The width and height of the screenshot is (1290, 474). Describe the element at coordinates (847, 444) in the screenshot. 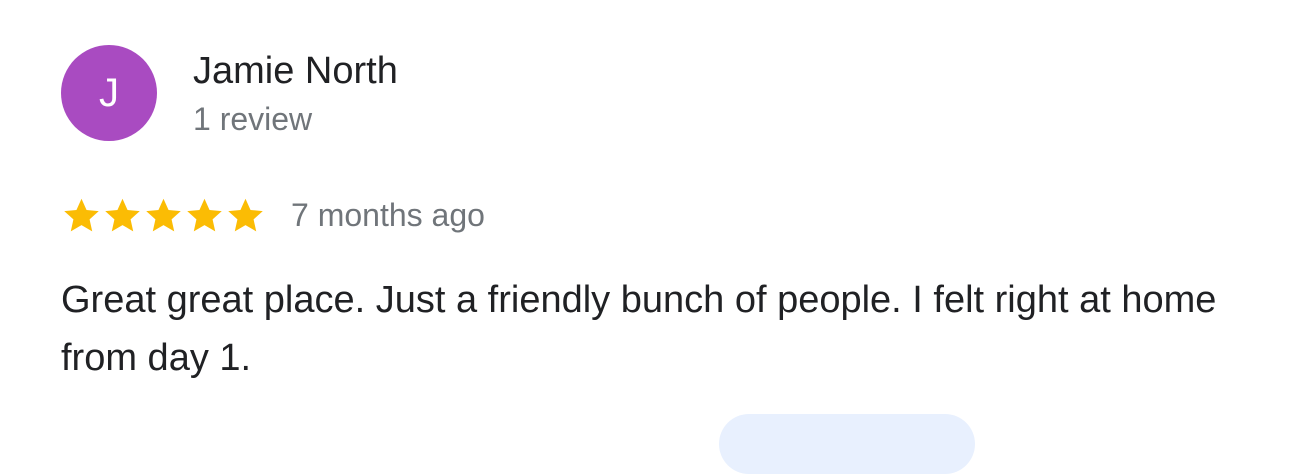

I see `action-chip` at that location.